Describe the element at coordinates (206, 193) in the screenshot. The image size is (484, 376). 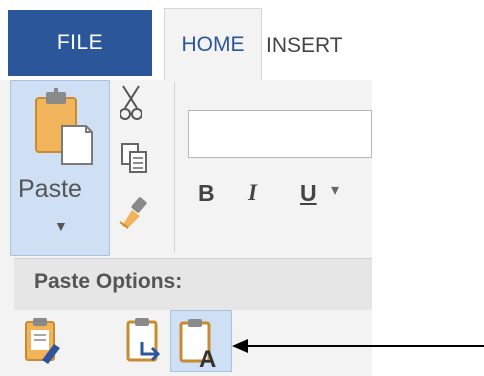
I see `bold-button: B` at that location.